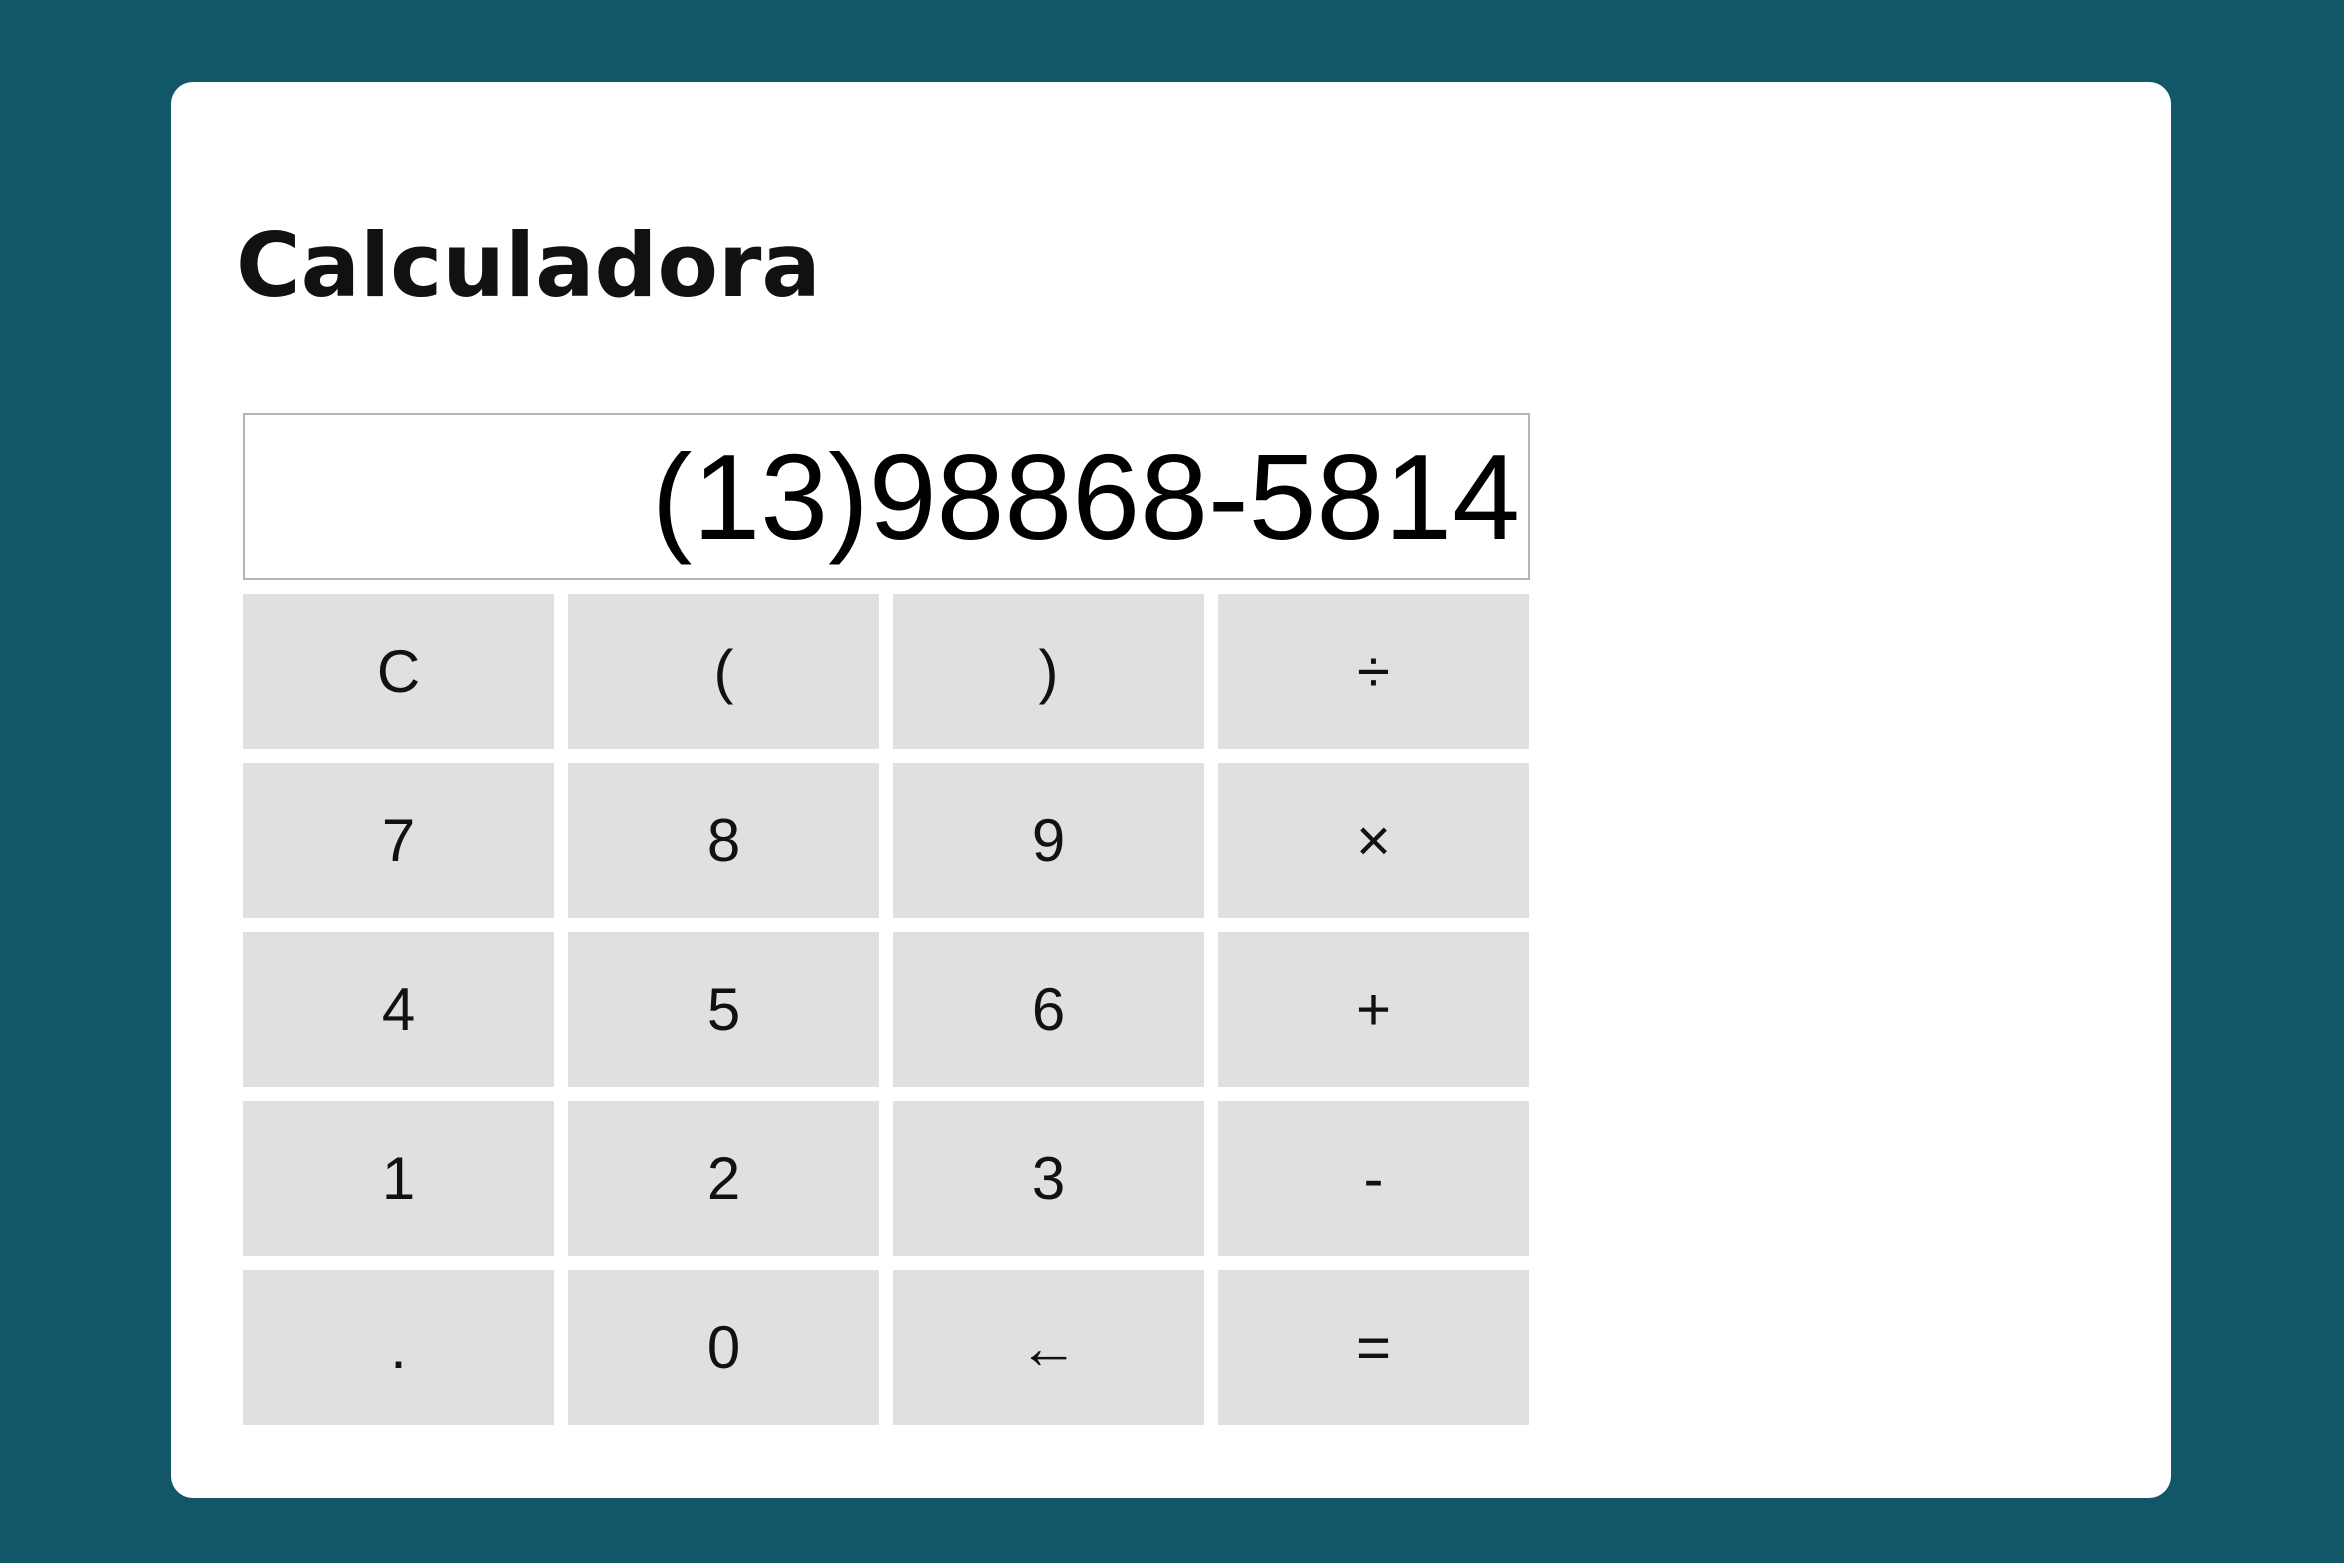 The width and height of the screenshot is (2344, 1563). Describe the element at coordinates (723, 671) in the screenshot. I see `key-open-paren-button: (` at that location.